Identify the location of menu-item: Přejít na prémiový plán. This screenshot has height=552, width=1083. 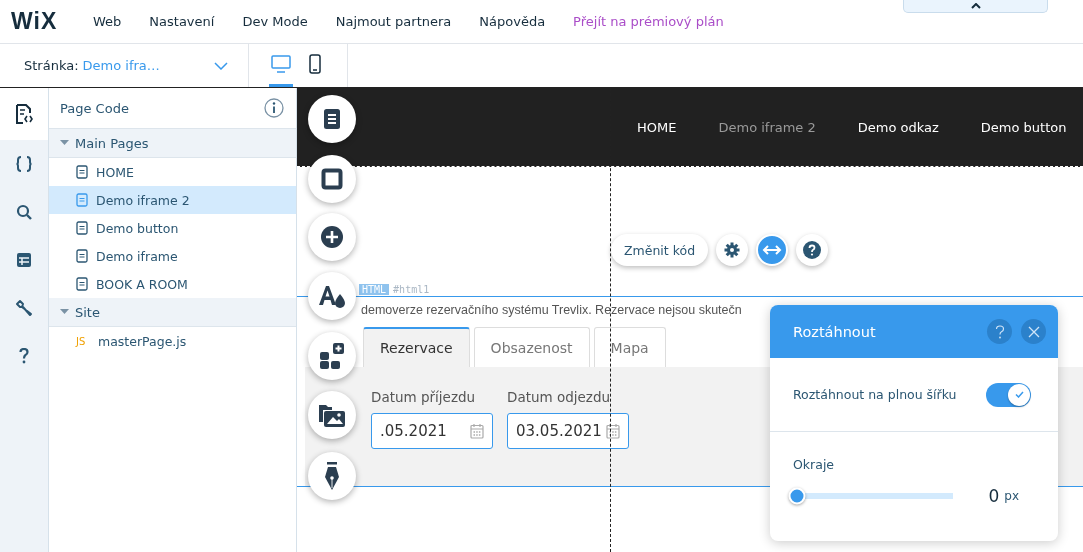
(648, 21).